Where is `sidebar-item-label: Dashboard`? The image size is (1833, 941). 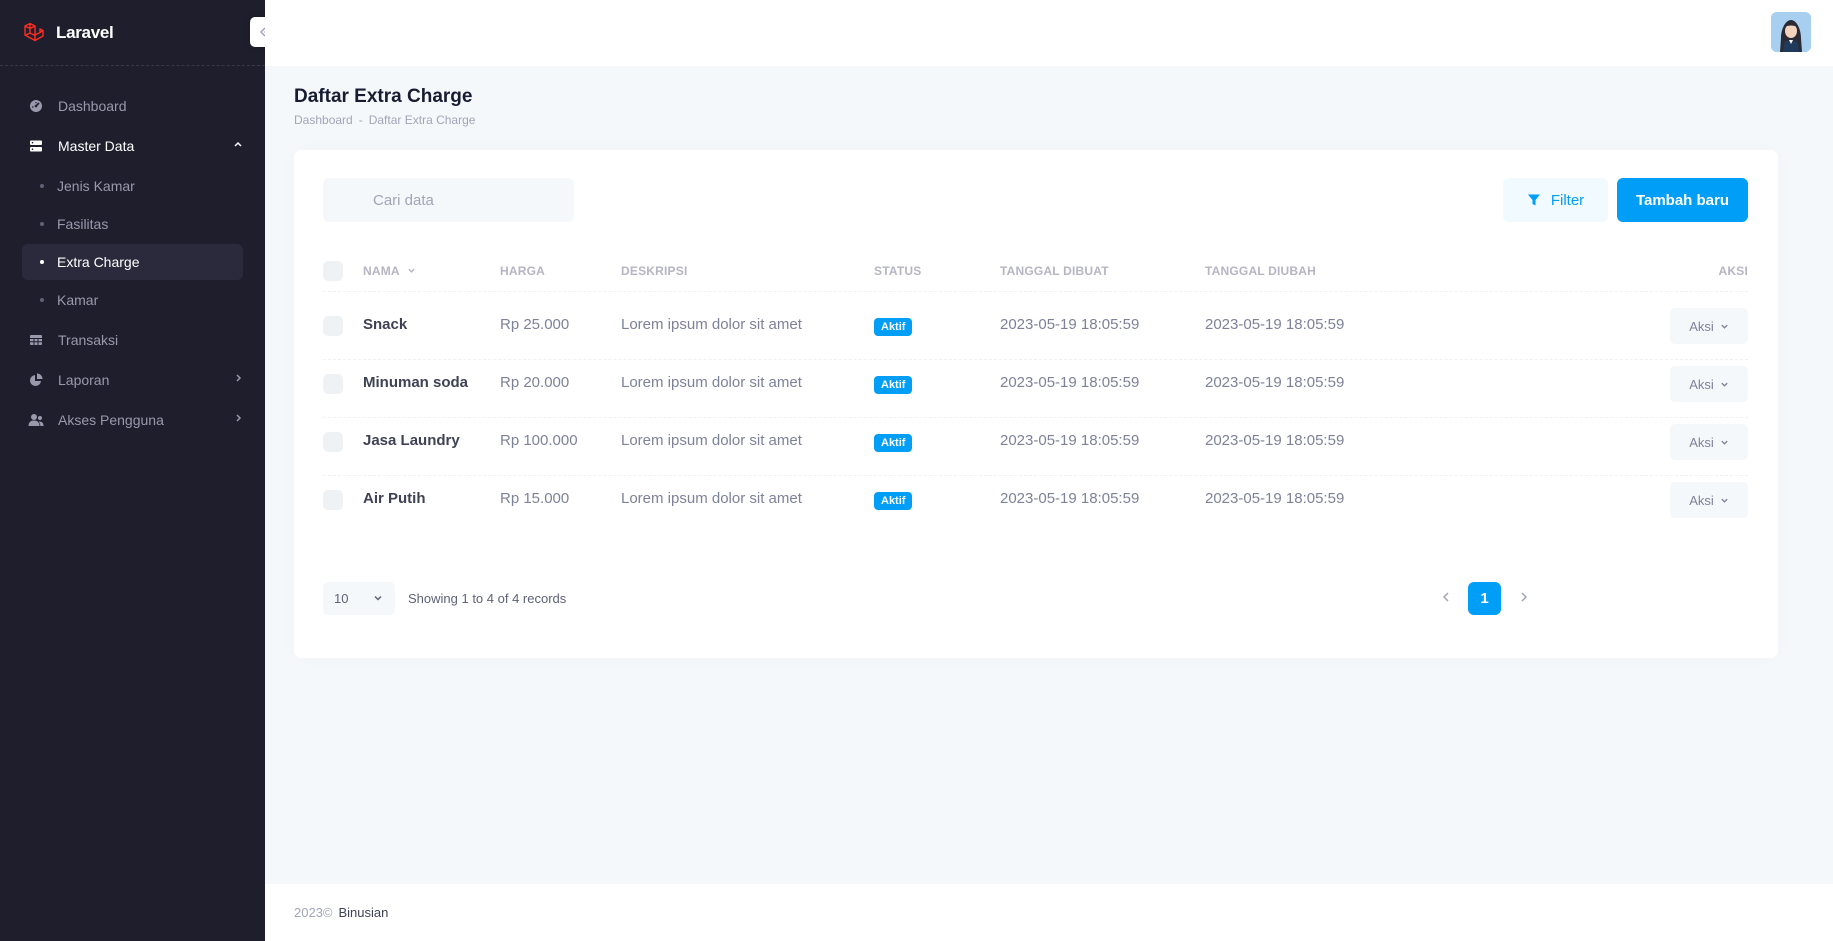 sidebar-item-label: Dashboard is located at coordinates (92, 106).